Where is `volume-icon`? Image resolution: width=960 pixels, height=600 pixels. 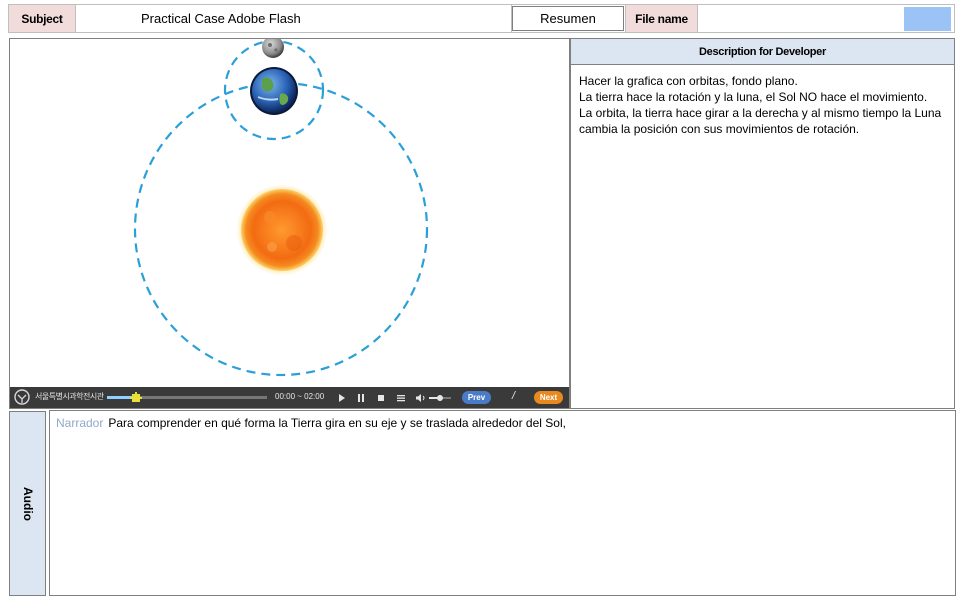 volume-icon is located at coordinates (421, 398).